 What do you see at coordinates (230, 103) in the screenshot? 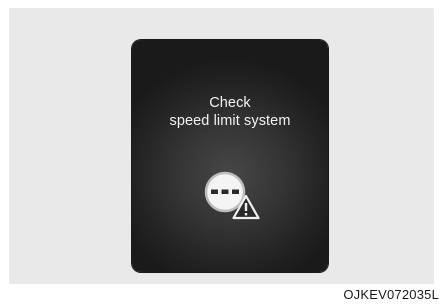
I see `warning-message-line1: Check` at bounding box center [230, 103].